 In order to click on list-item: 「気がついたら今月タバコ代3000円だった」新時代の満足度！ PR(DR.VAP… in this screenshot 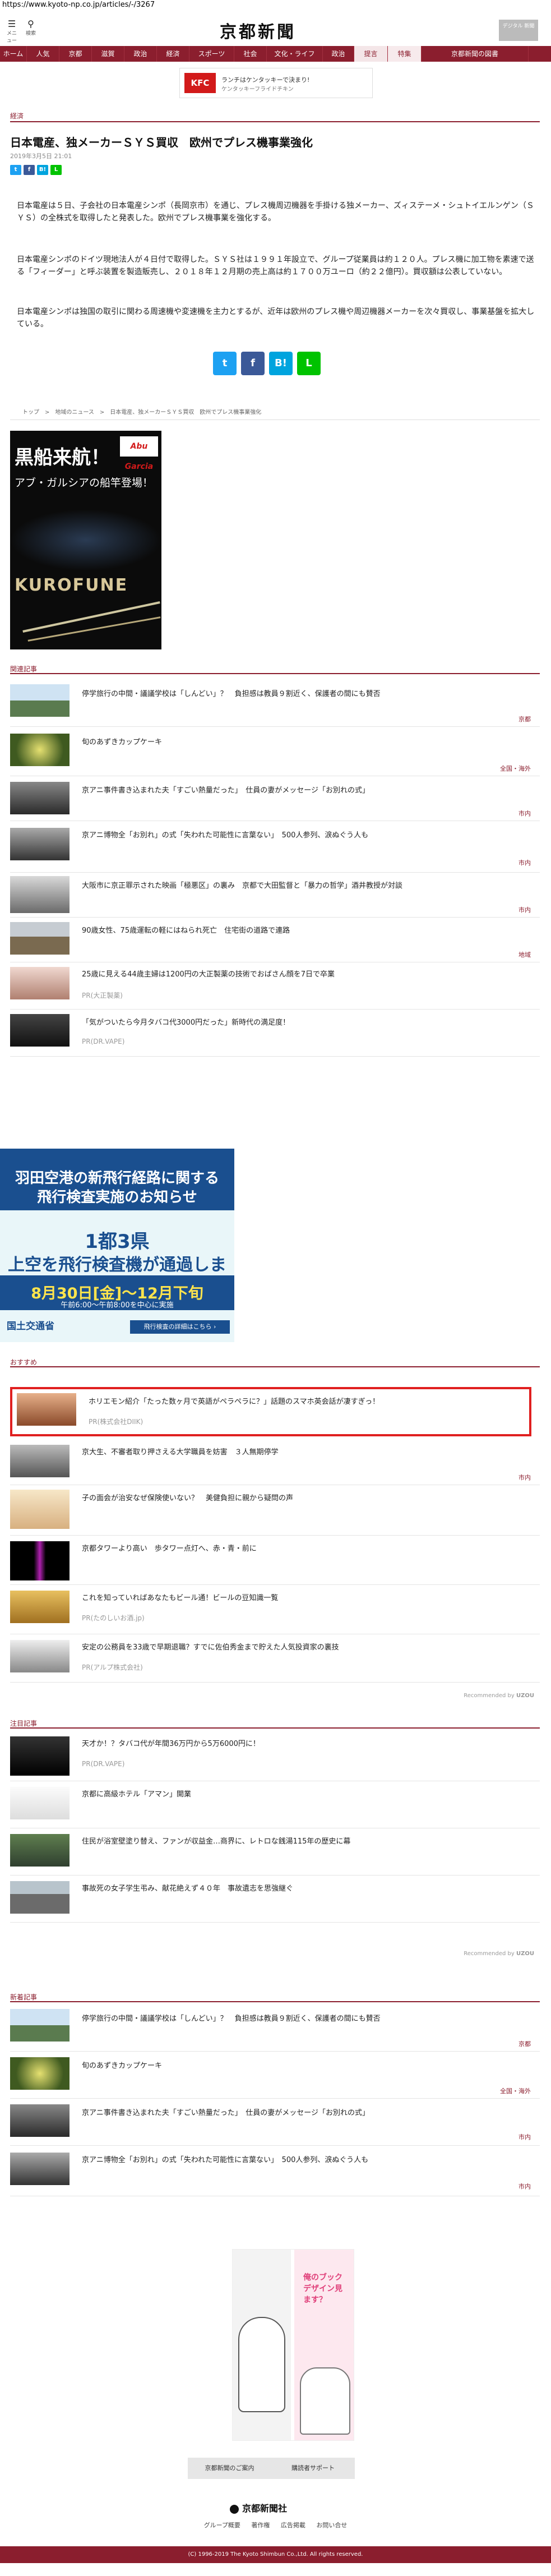, I will do `click(275, 1033)`.